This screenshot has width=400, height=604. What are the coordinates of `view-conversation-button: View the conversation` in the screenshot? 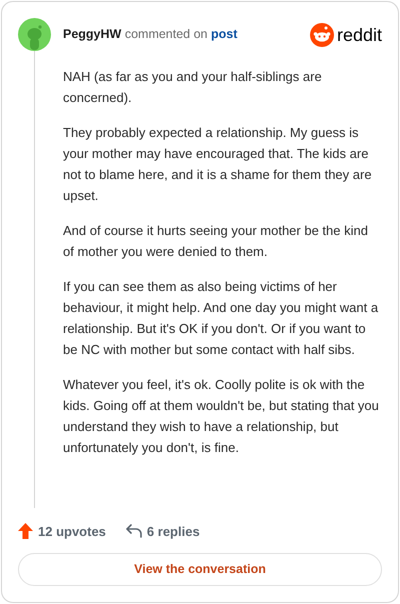 It's located at (200, 569).